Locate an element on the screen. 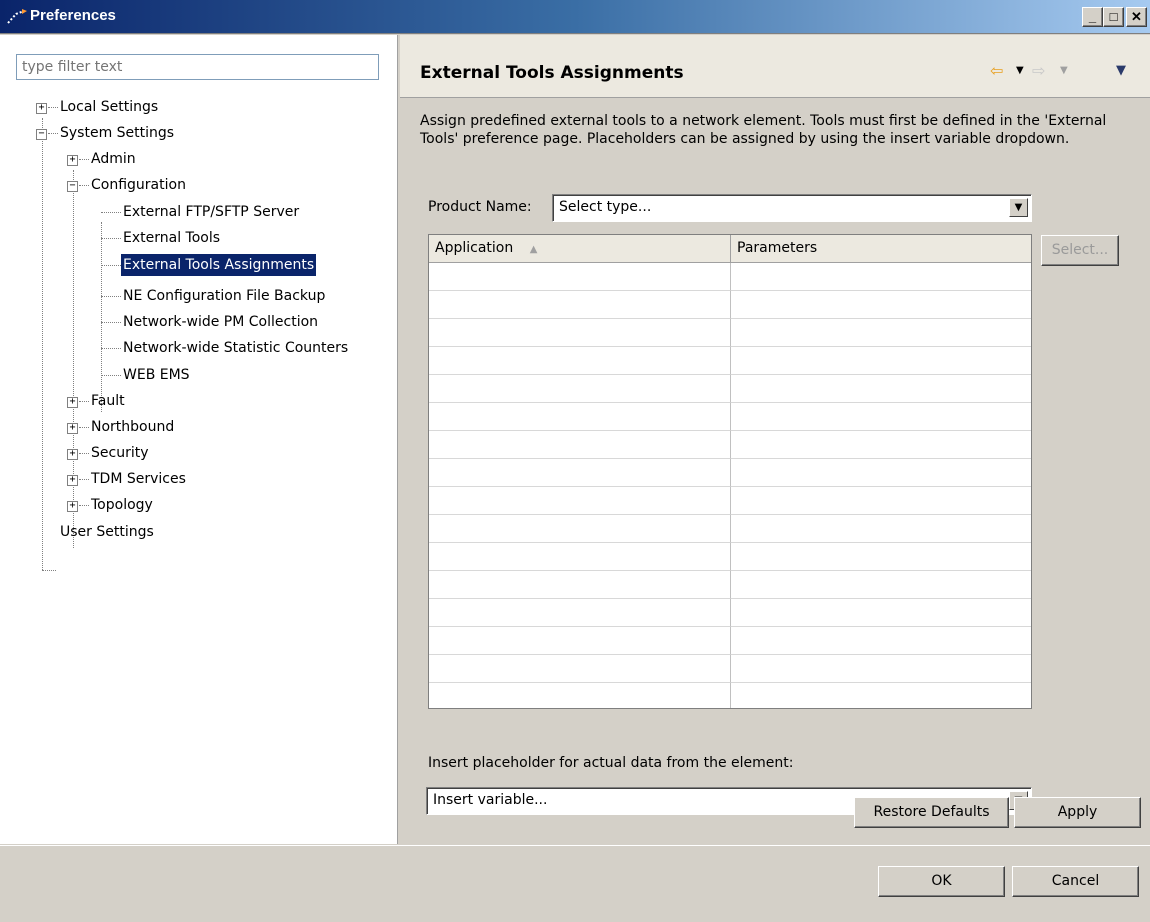  restore-defaults-button: Restore Defaults is located at coordinates (931, 812).